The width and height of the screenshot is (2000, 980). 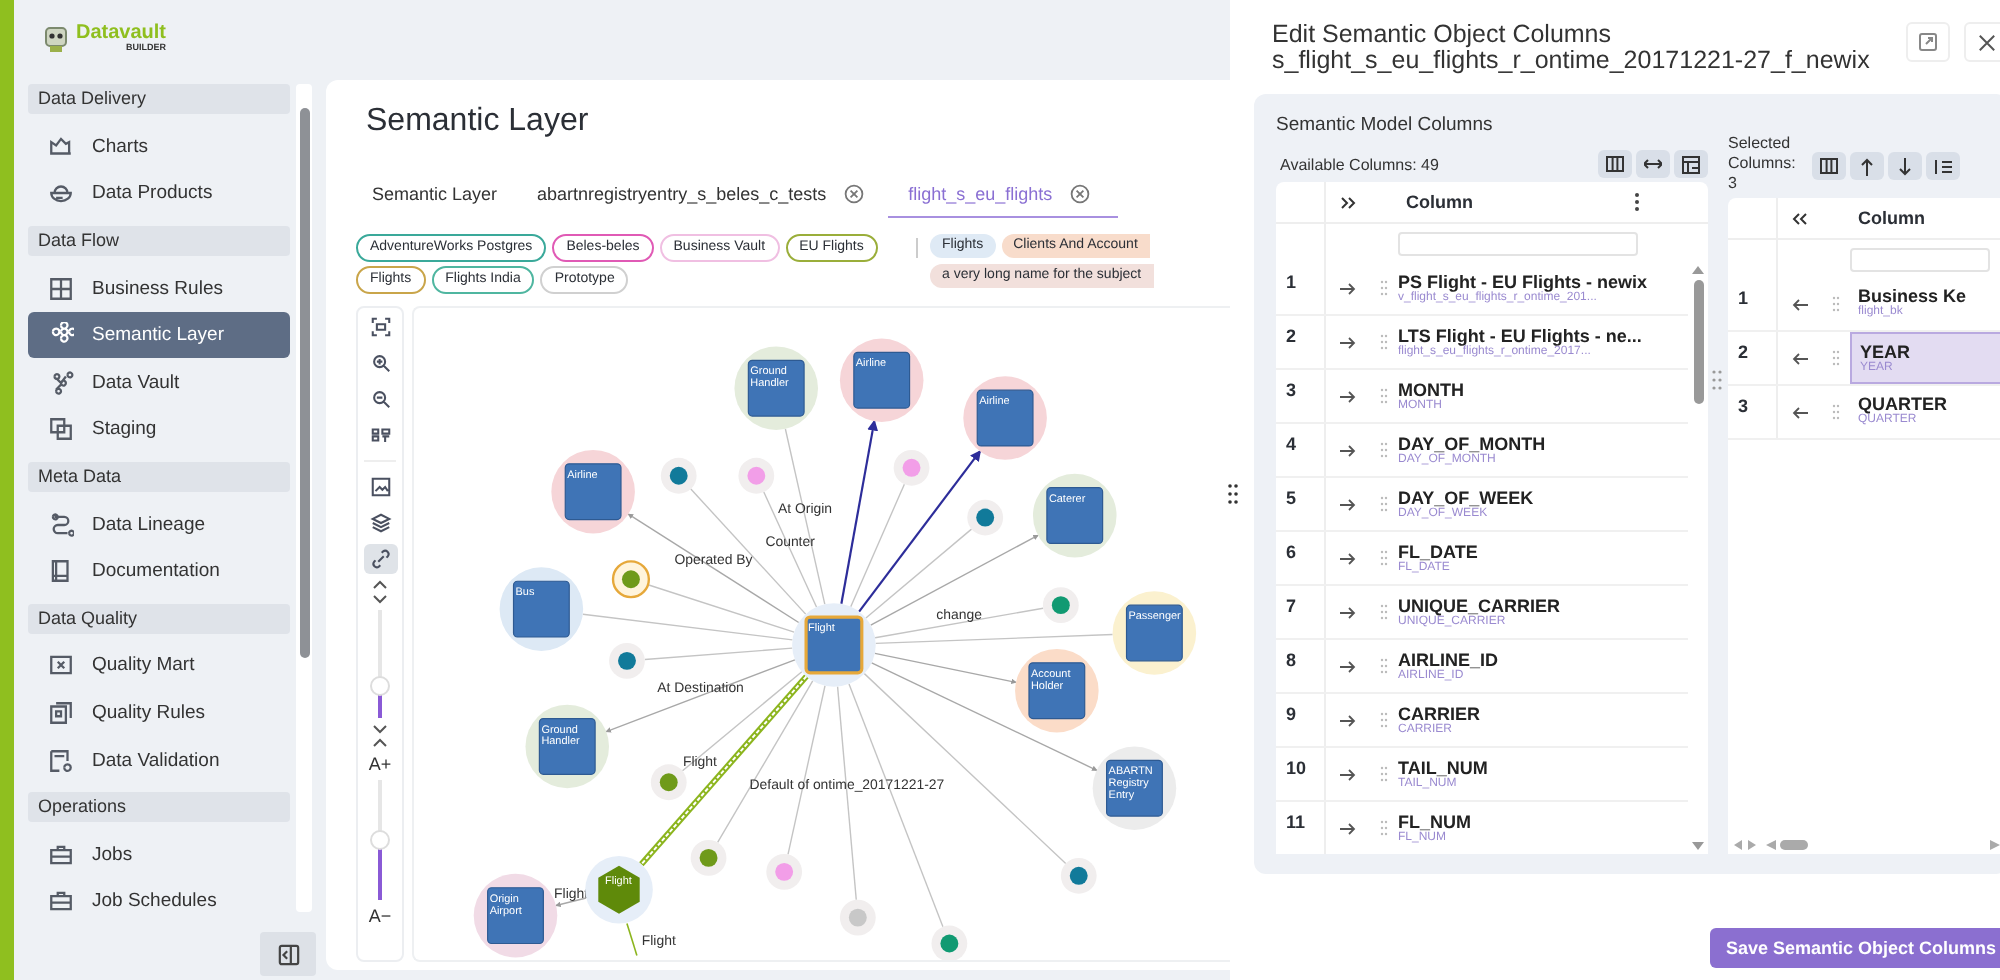 I want to click on export-button, so click(x=1691, y=164).